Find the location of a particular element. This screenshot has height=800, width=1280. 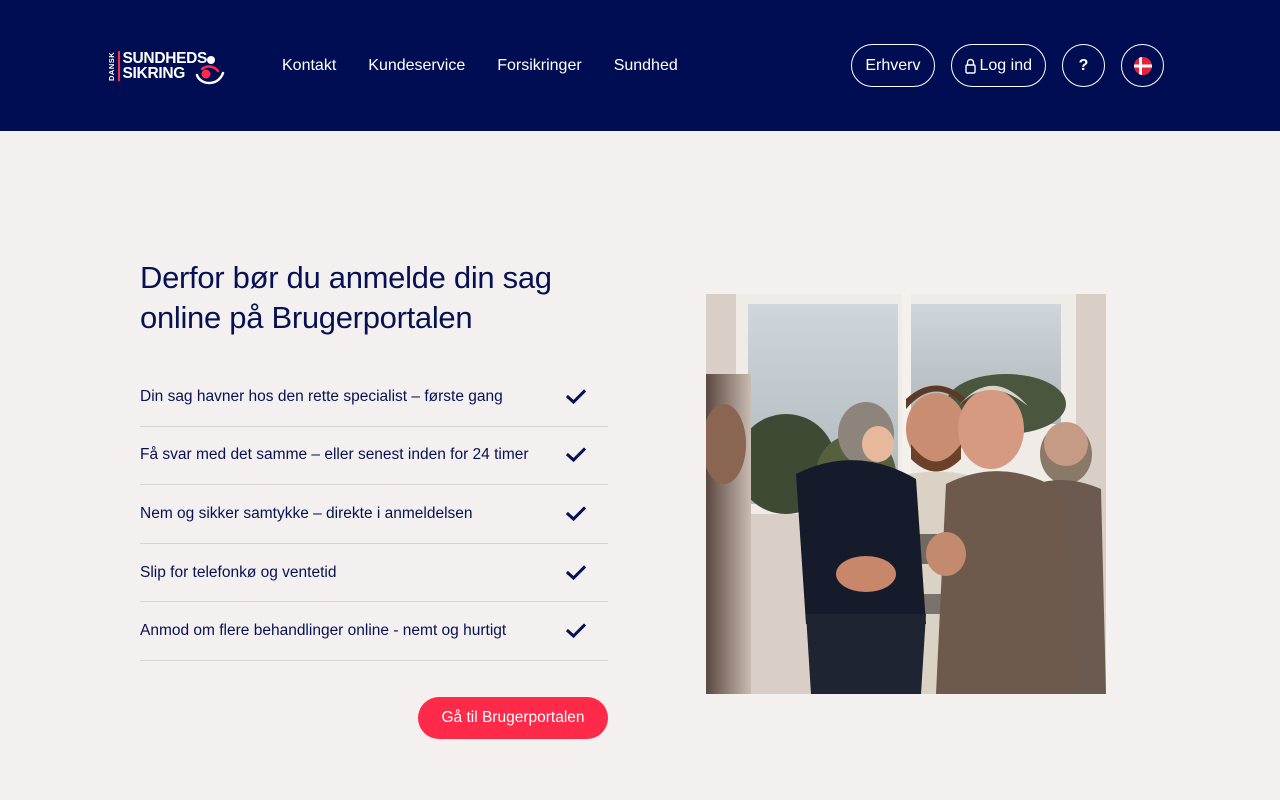

language-button is located at coordinates (1142, 65).